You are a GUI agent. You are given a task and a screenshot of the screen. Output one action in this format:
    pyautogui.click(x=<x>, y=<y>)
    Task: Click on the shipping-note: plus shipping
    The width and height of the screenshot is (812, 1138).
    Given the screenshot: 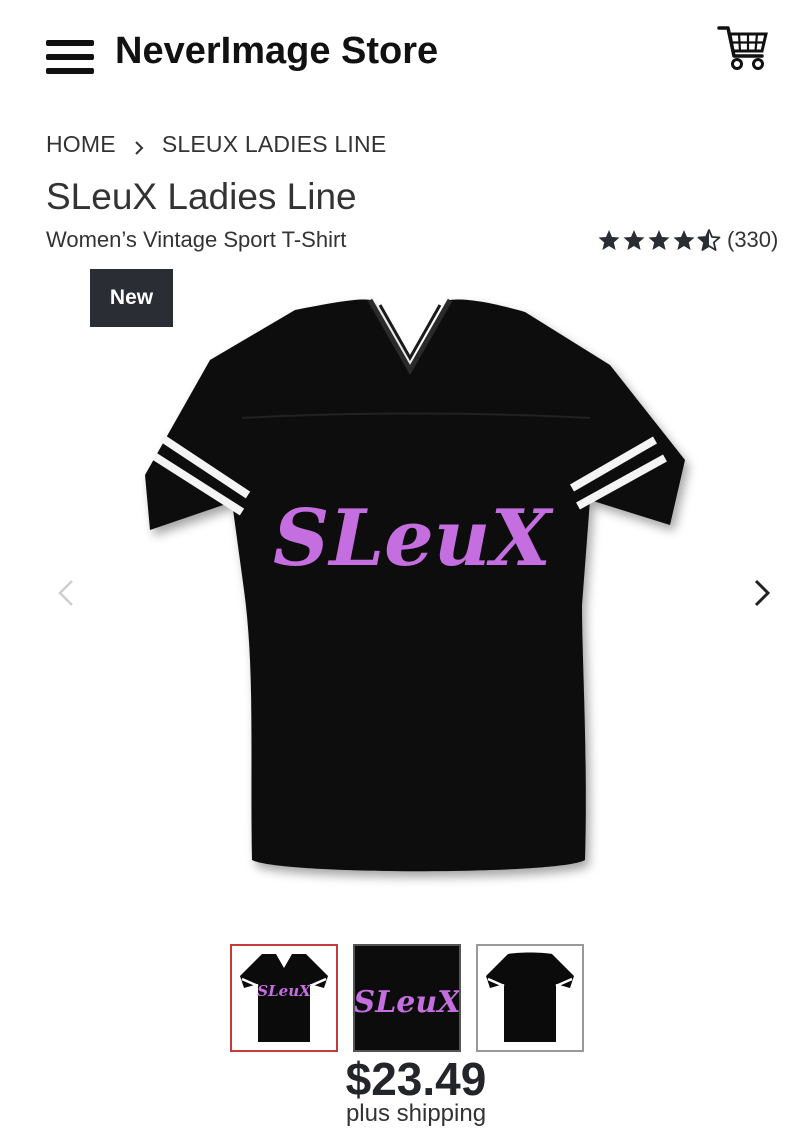 What is the action you would take?
    pyautogui.click(x=416, y=1113)
    